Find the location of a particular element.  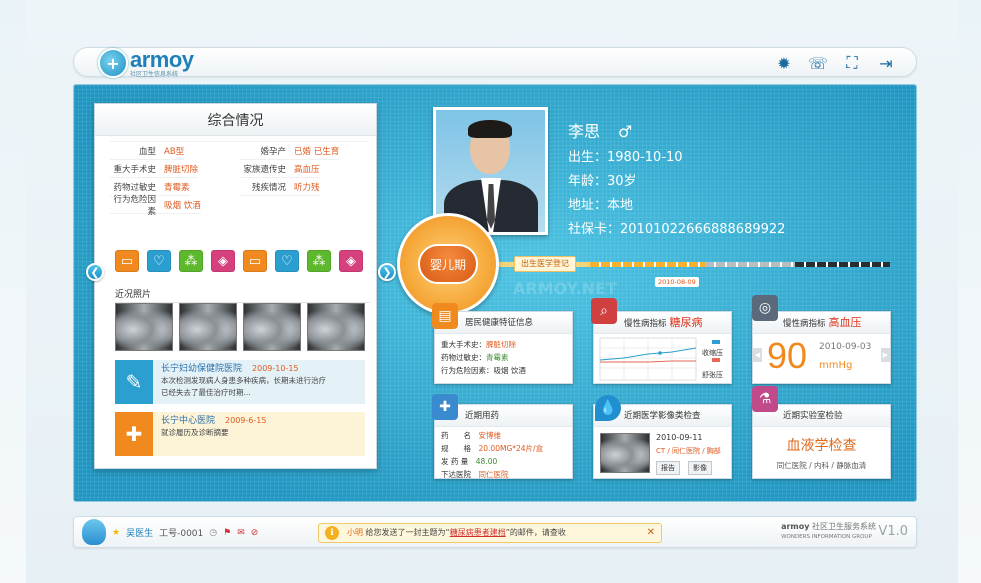

notification-bar: ℹ 小明 给您发送了一封主题为“糖尿病患者建档”的邮件，请查收 ✕ is located at coordinates (490, 533).